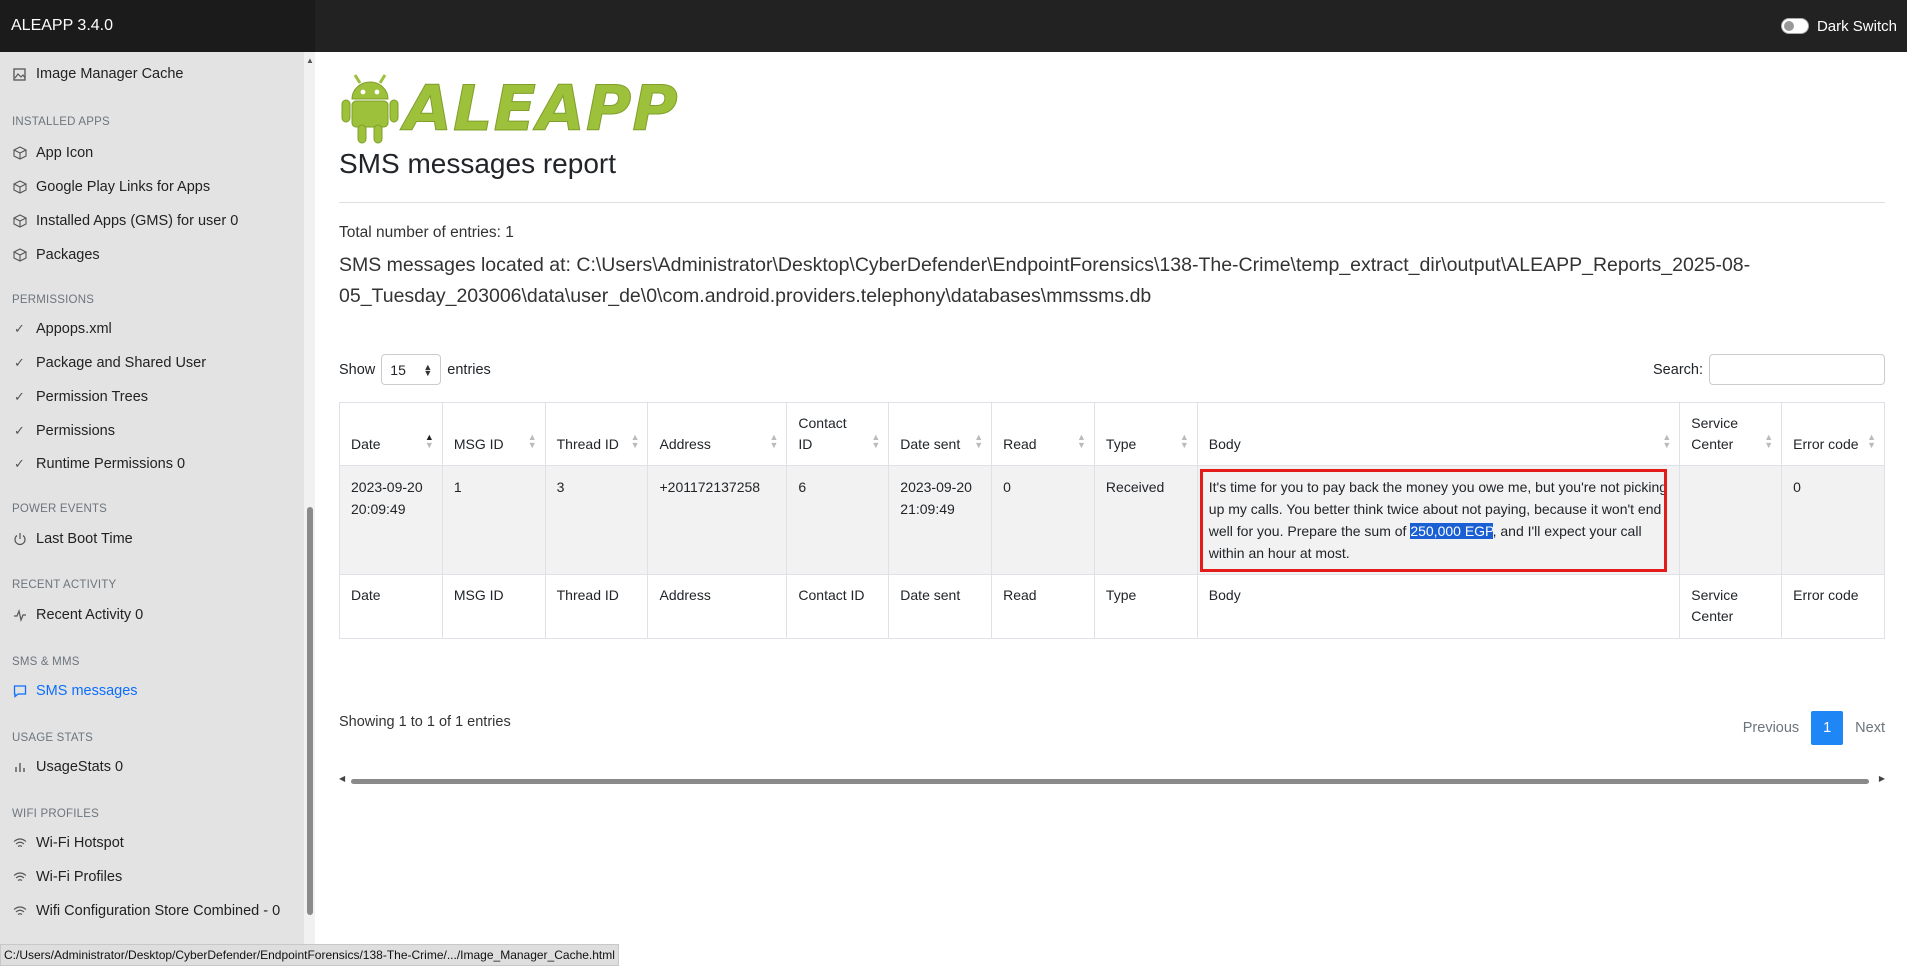 The width and height of the screenshot is (1907, 966). I want to click on search-input, so click(1797, 369).